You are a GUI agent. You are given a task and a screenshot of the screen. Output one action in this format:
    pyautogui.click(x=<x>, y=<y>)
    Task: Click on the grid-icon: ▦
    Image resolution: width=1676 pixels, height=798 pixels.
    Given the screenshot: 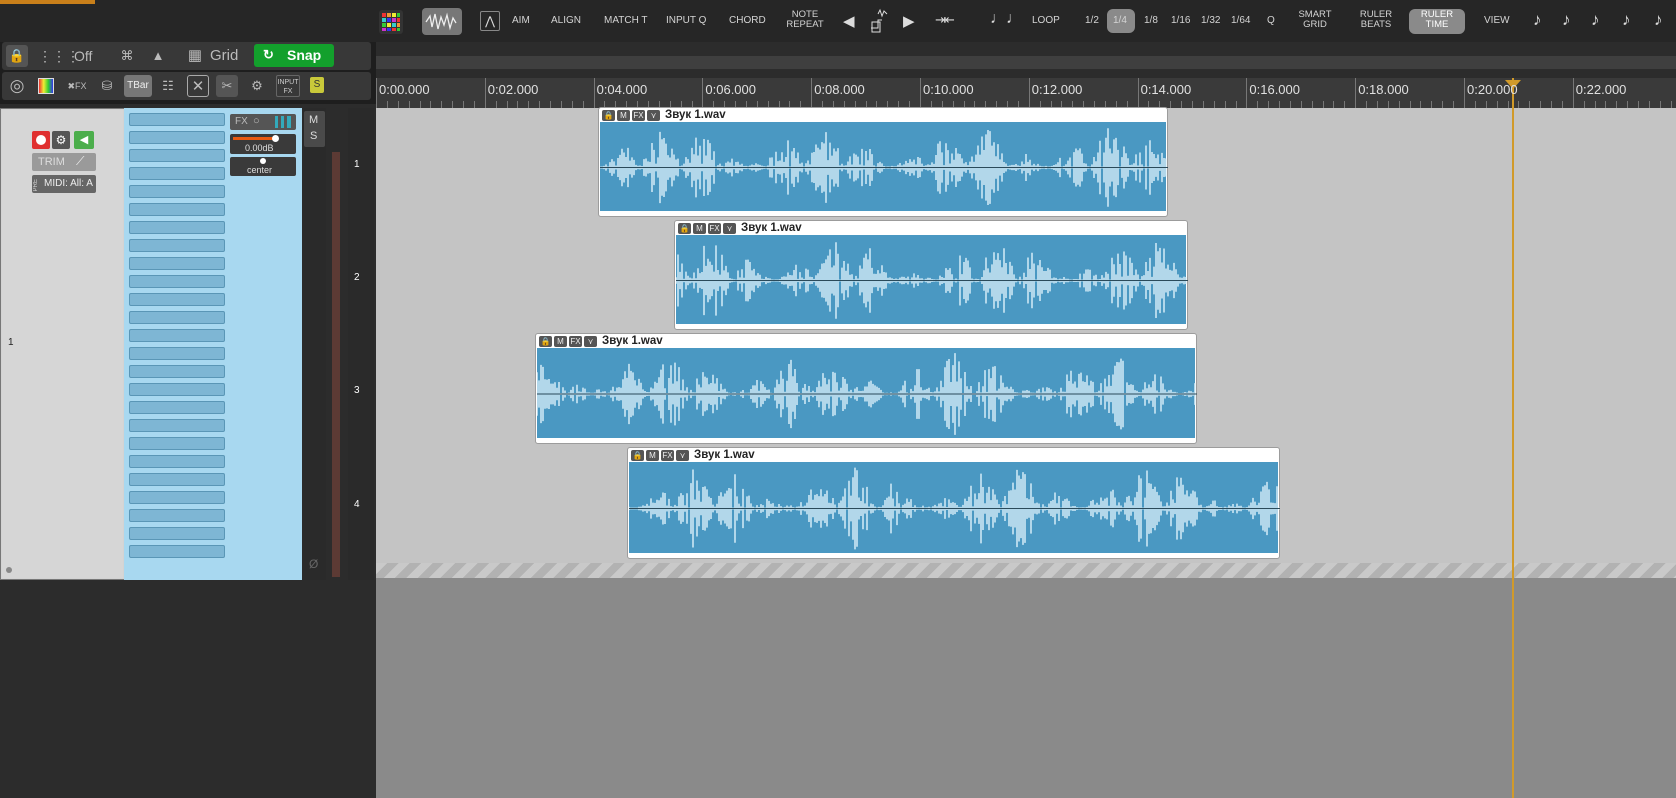 What is the action you would take?
    pyautogui.click(x=195, y=56)
    